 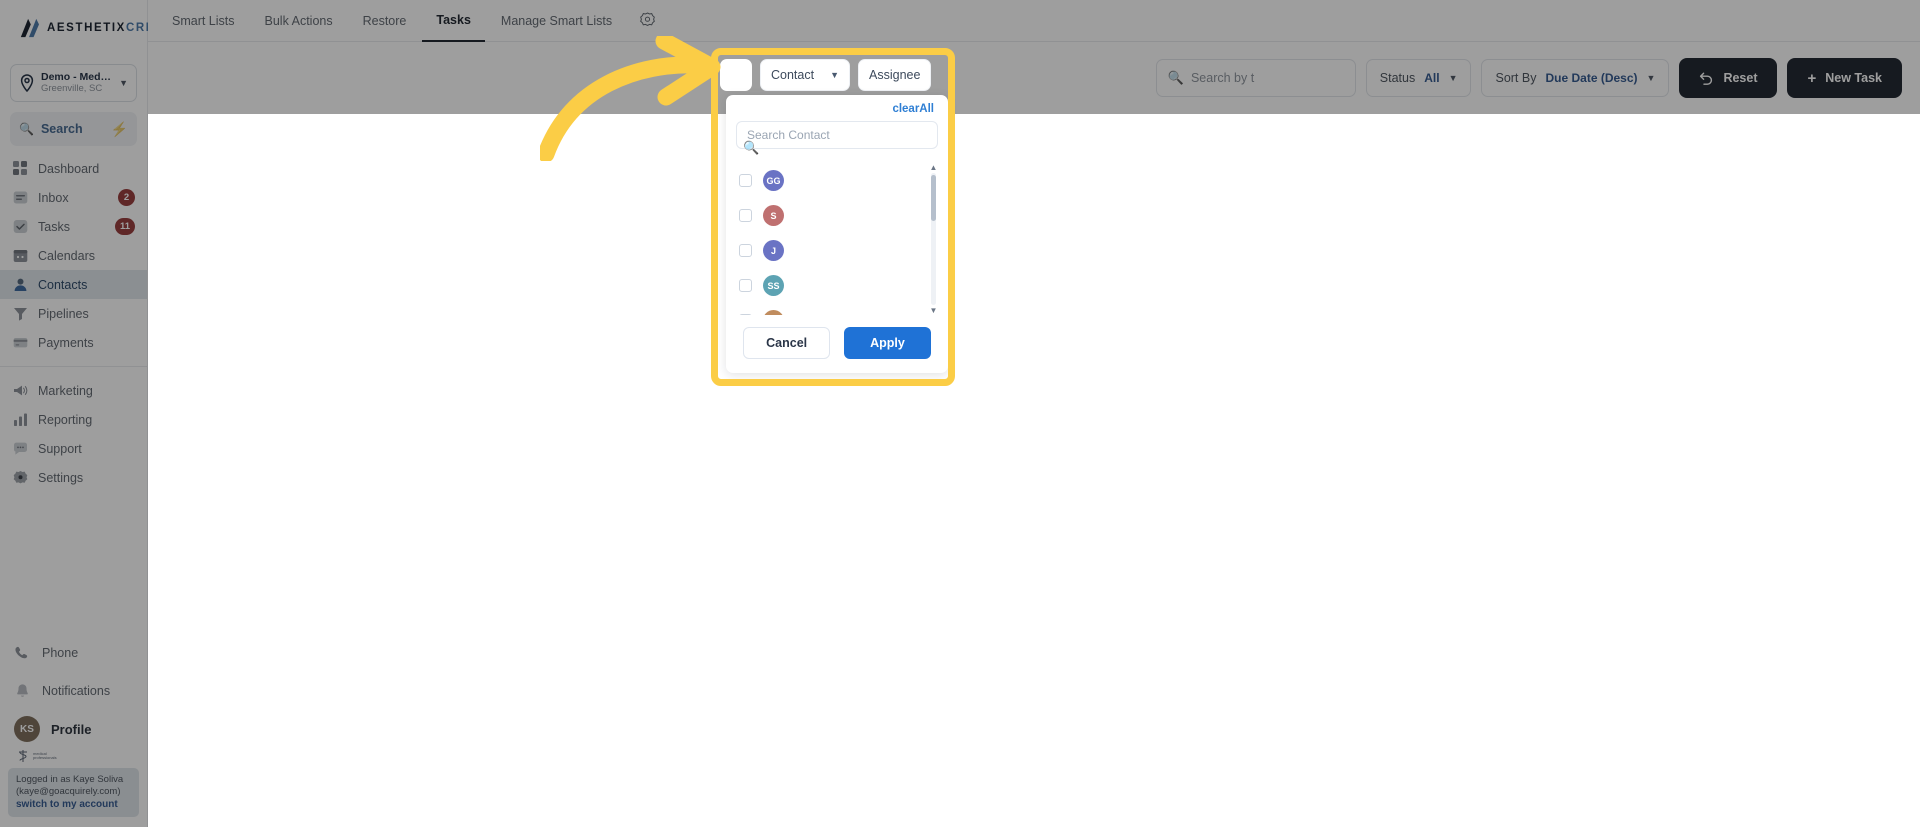 I want to click on sidebar-item-inbox: Inbox 2, so click(x=73, y=197).